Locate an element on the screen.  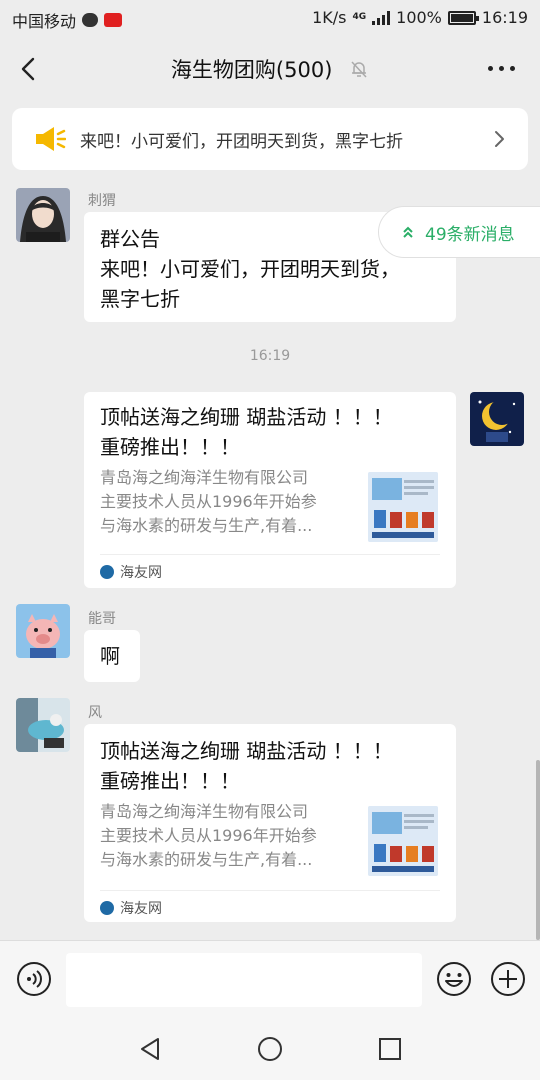
new-messages-label: 49条新消息 is located at coordinates (470, 234).